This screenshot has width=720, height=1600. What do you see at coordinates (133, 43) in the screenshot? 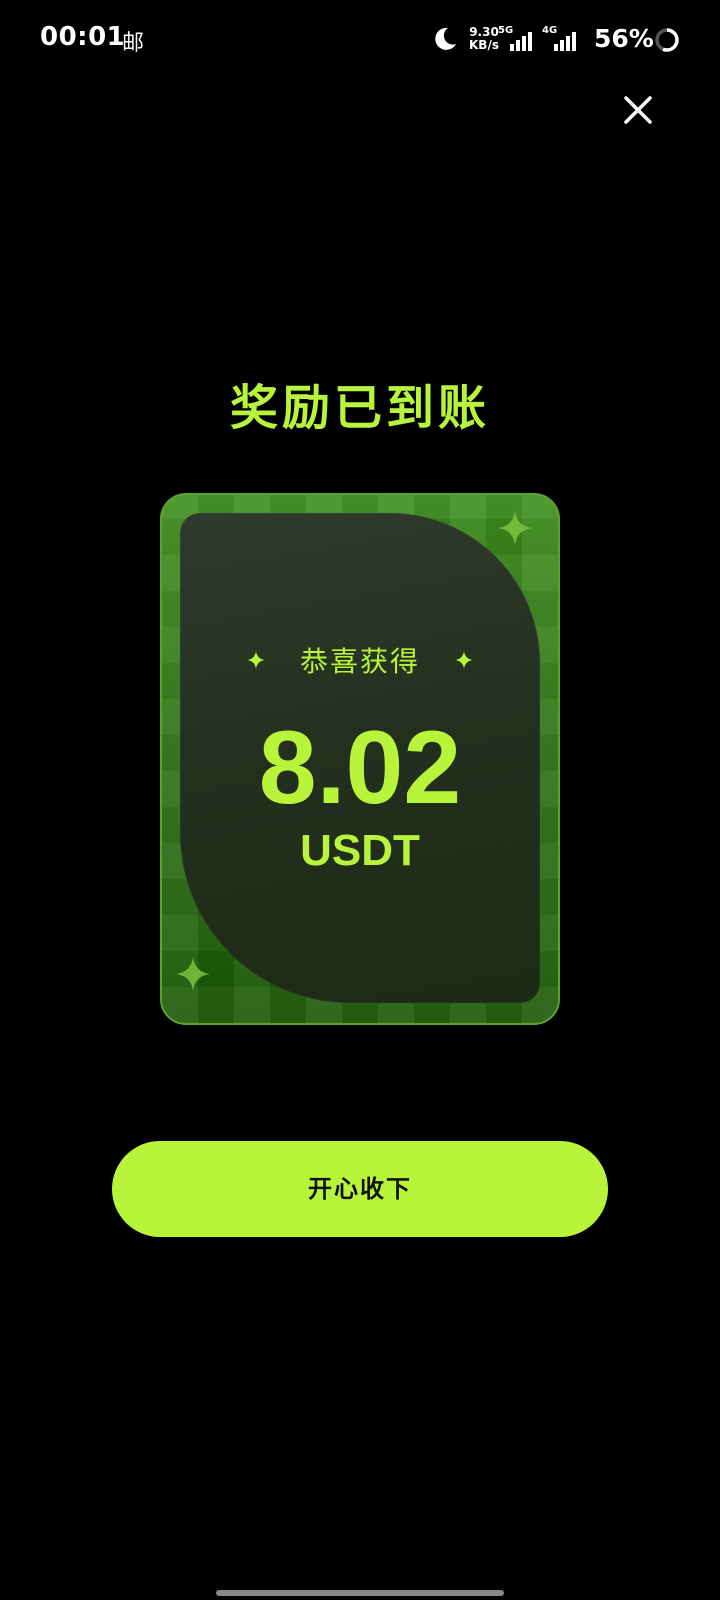
I see `mail-notification-icon: 邮` at bounding box center [133, 43].